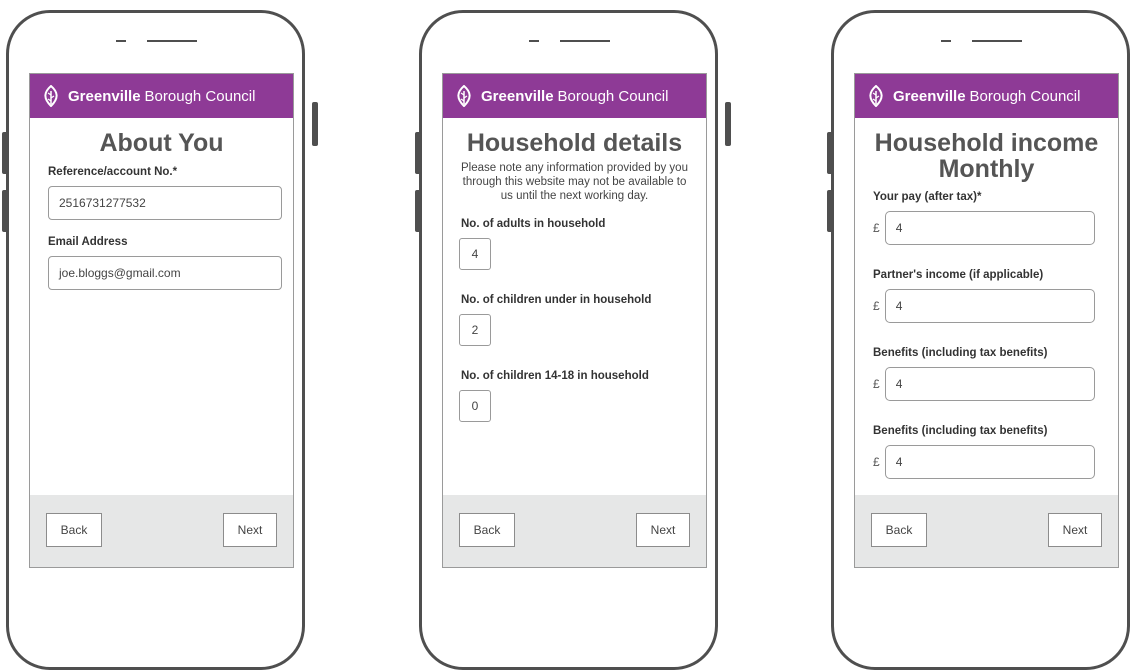 Image resolution: width=1132 pixels, height=670 pixels. I want to click on benefits-input-2: 4, so click(989, 461).